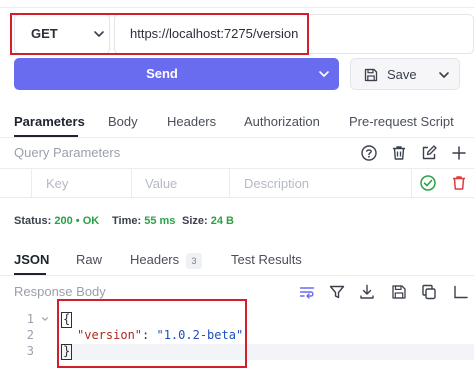  I want to click on help-icon, so click(369, 153).